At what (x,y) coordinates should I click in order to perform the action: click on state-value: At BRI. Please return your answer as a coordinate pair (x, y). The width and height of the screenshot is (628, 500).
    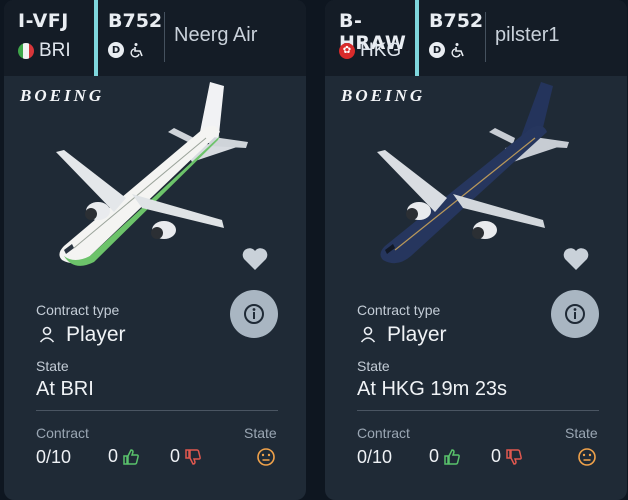
    Looking at the image, I should click on (65, 389).